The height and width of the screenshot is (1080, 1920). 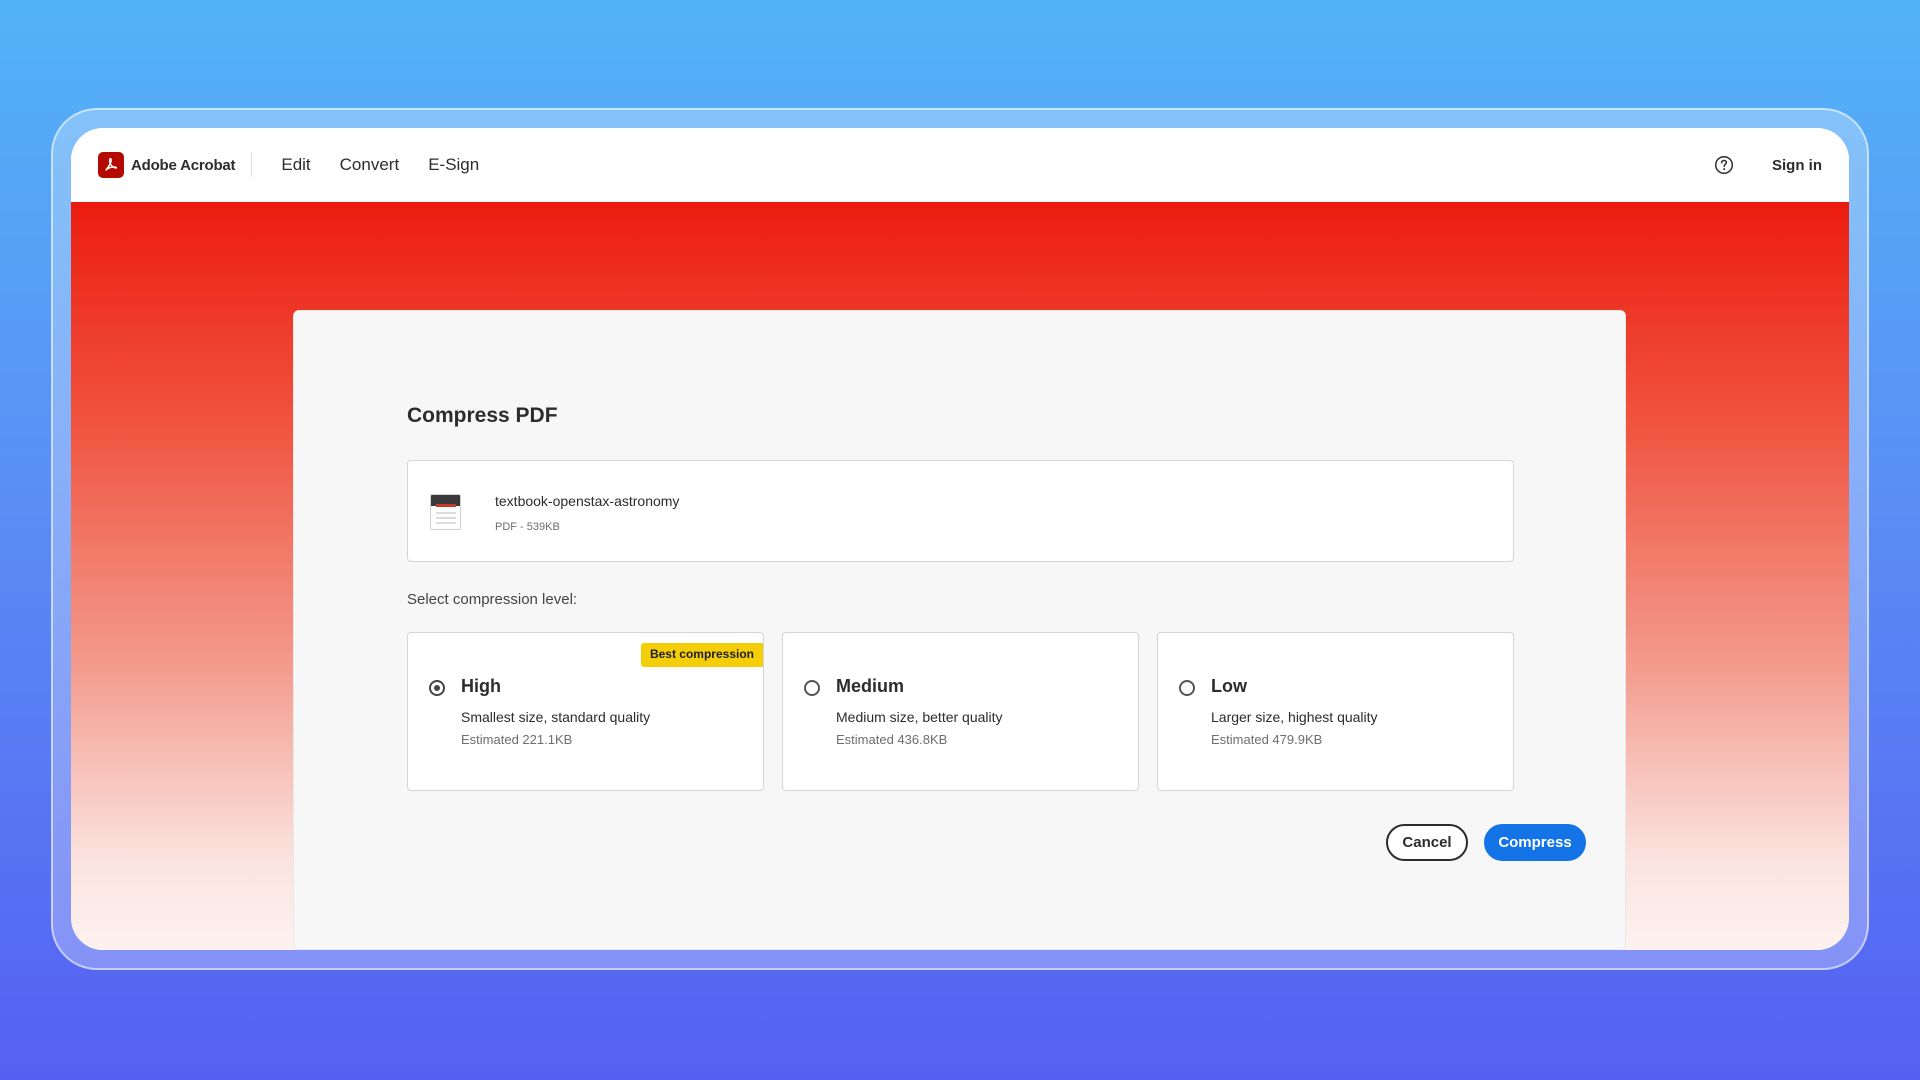 What do you see at coordinates (556, 717) in the screenshot?
I see `option-description: Smallest size, standard quality` at bounding box center [556, 717].